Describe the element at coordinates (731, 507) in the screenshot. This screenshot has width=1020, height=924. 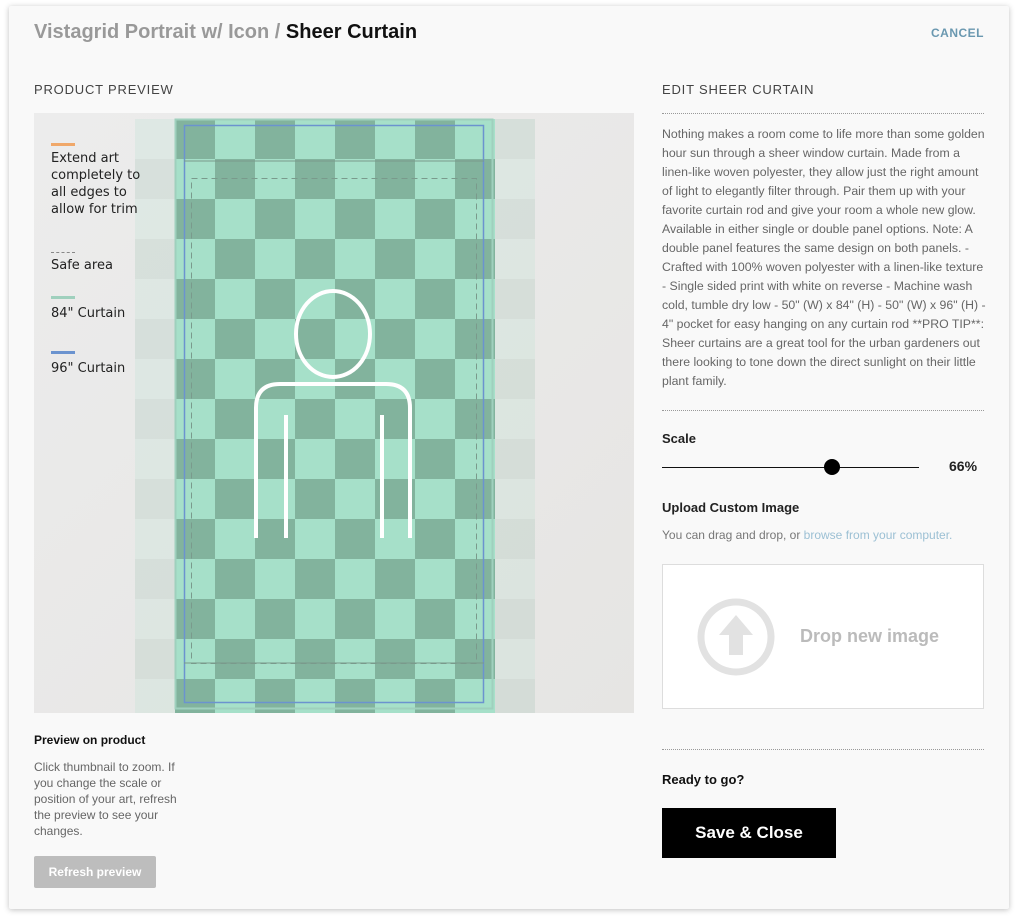
I see `upload-custom-image-heading: Upload Custom Image` at that location.